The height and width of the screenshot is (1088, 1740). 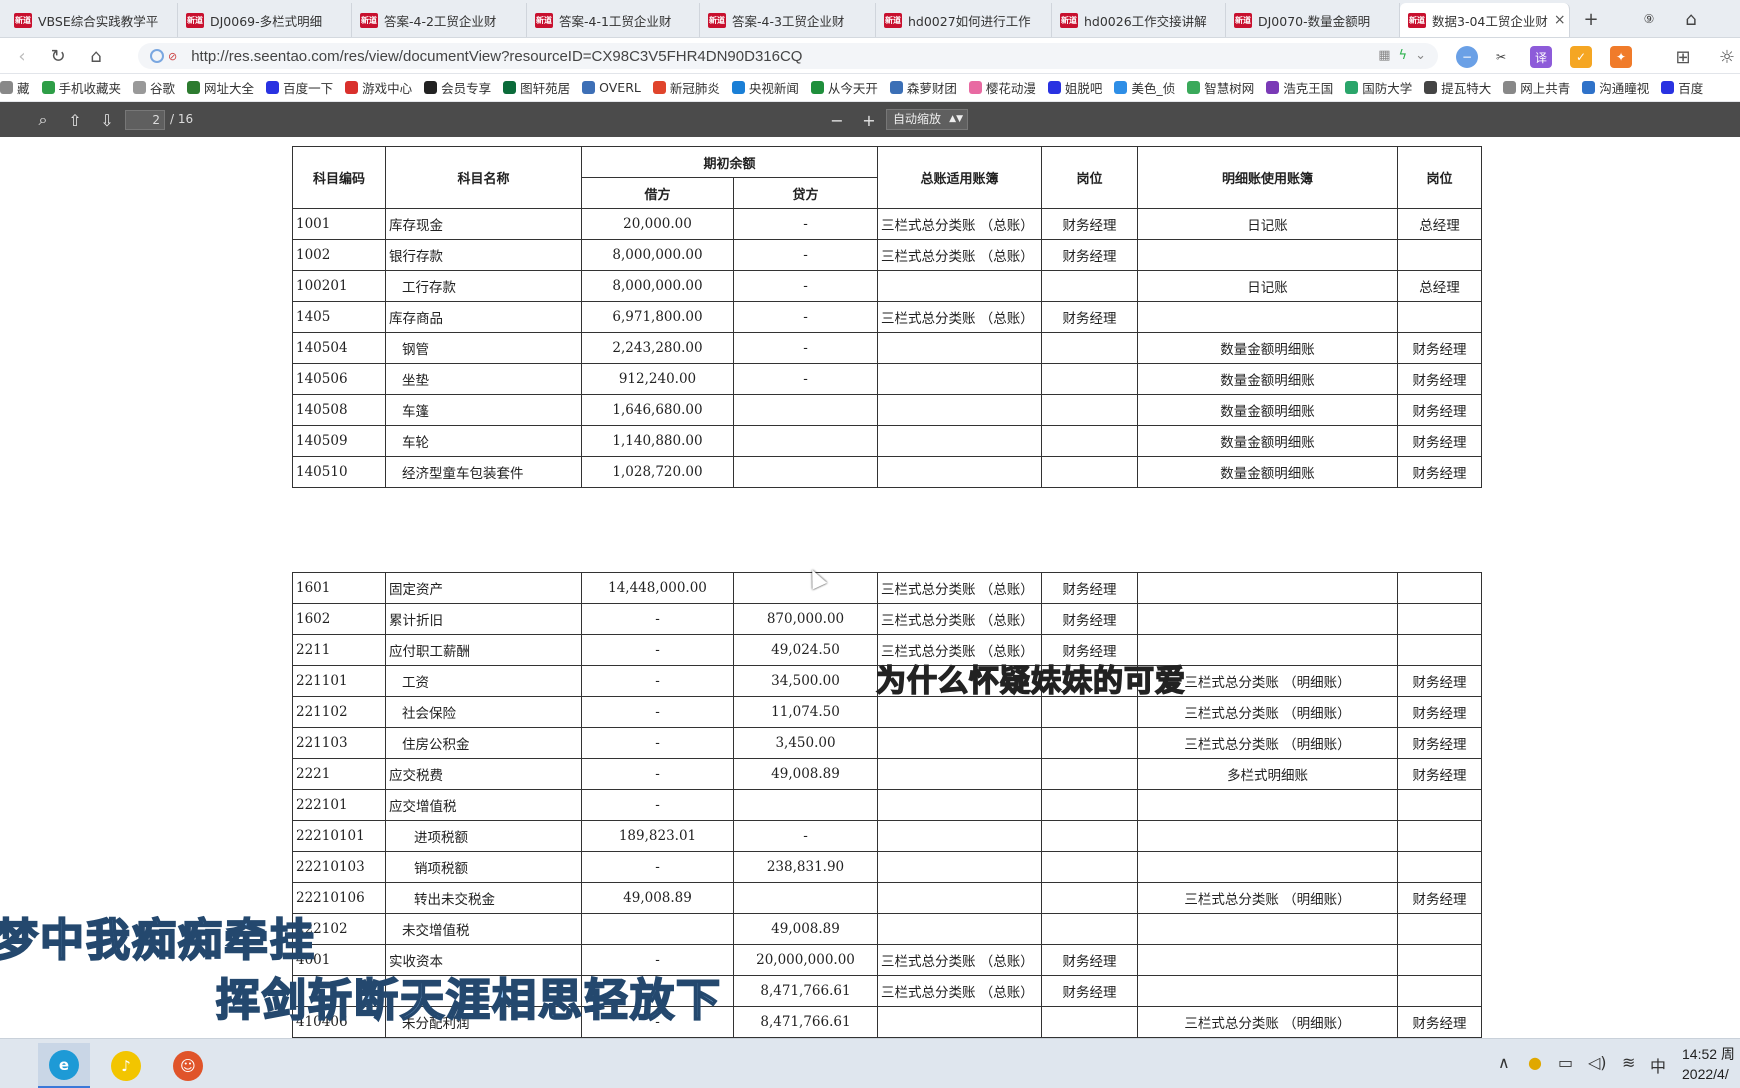 I want to click on bookmark-item: 央视新闻, so click(x=765, y=87).